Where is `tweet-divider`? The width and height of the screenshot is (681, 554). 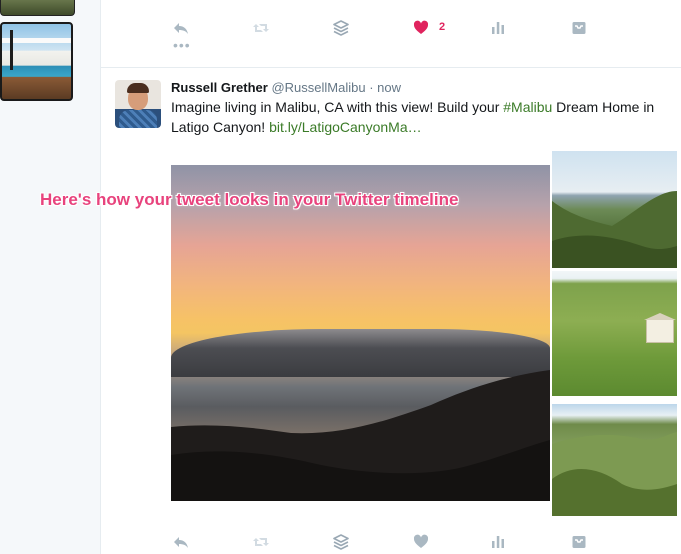 tweet-divider is located at coordinates (391, 67).